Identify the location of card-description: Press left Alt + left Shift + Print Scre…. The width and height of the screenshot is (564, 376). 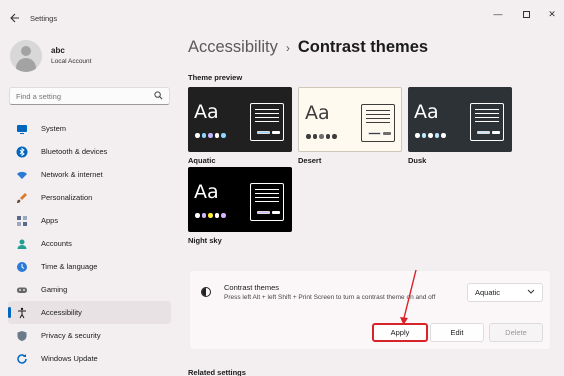
(330, 297).